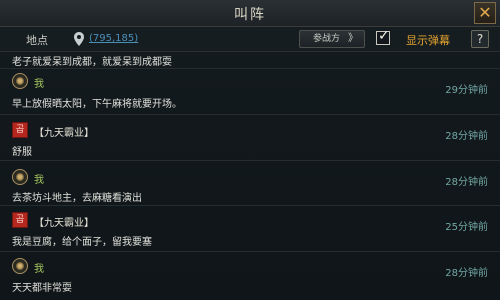 This screenshot has width=500, height=300. Describe the element at coordinates (92, 62) in the screenshot. I see `message-text: 老子就爱呆到成都，就爱呆到成都耍` at that location.